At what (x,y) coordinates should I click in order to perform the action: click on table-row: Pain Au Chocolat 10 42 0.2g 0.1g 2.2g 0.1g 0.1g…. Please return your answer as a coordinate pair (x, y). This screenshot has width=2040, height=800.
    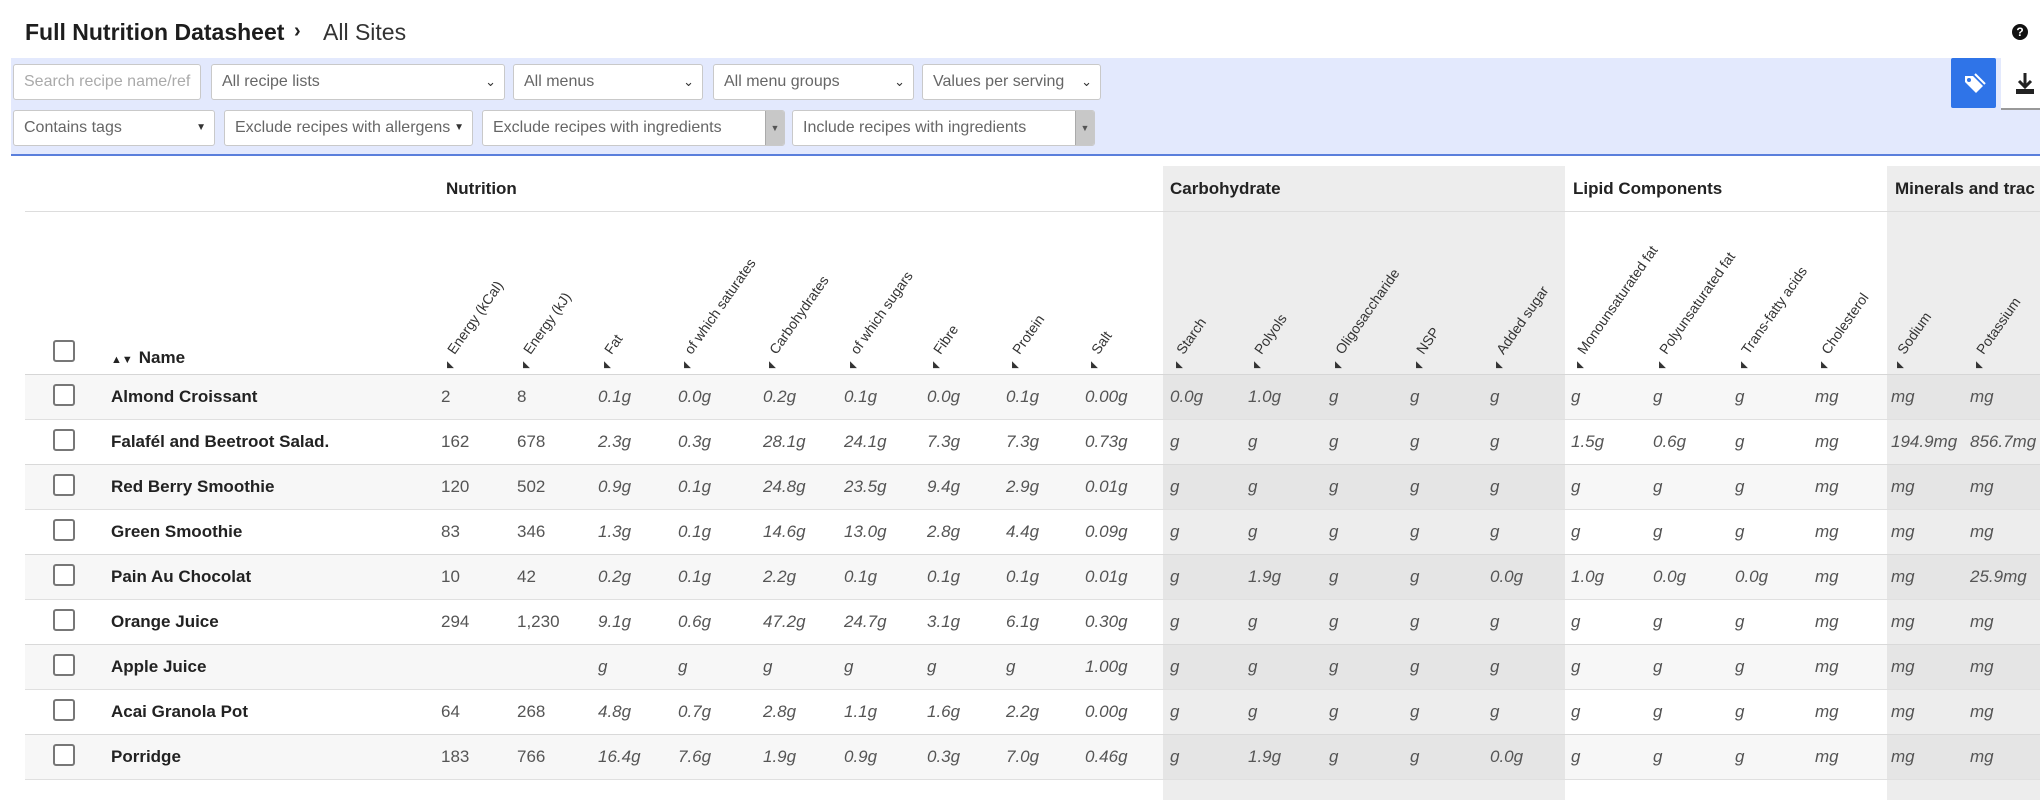
    Looking at the image, I should click on (1032, 577).